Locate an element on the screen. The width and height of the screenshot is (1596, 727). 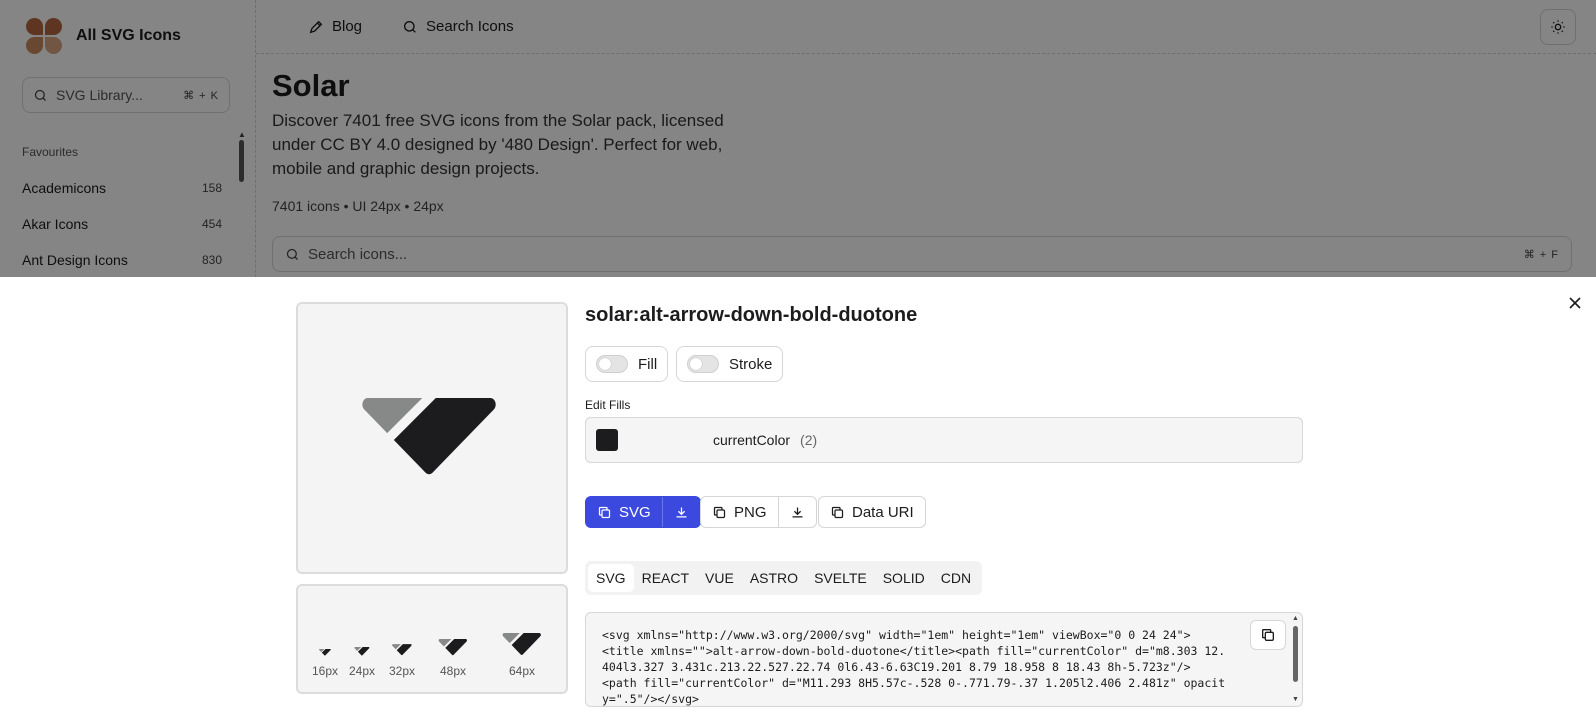
png-button-group: PNG is located at coordinates (758, 512).